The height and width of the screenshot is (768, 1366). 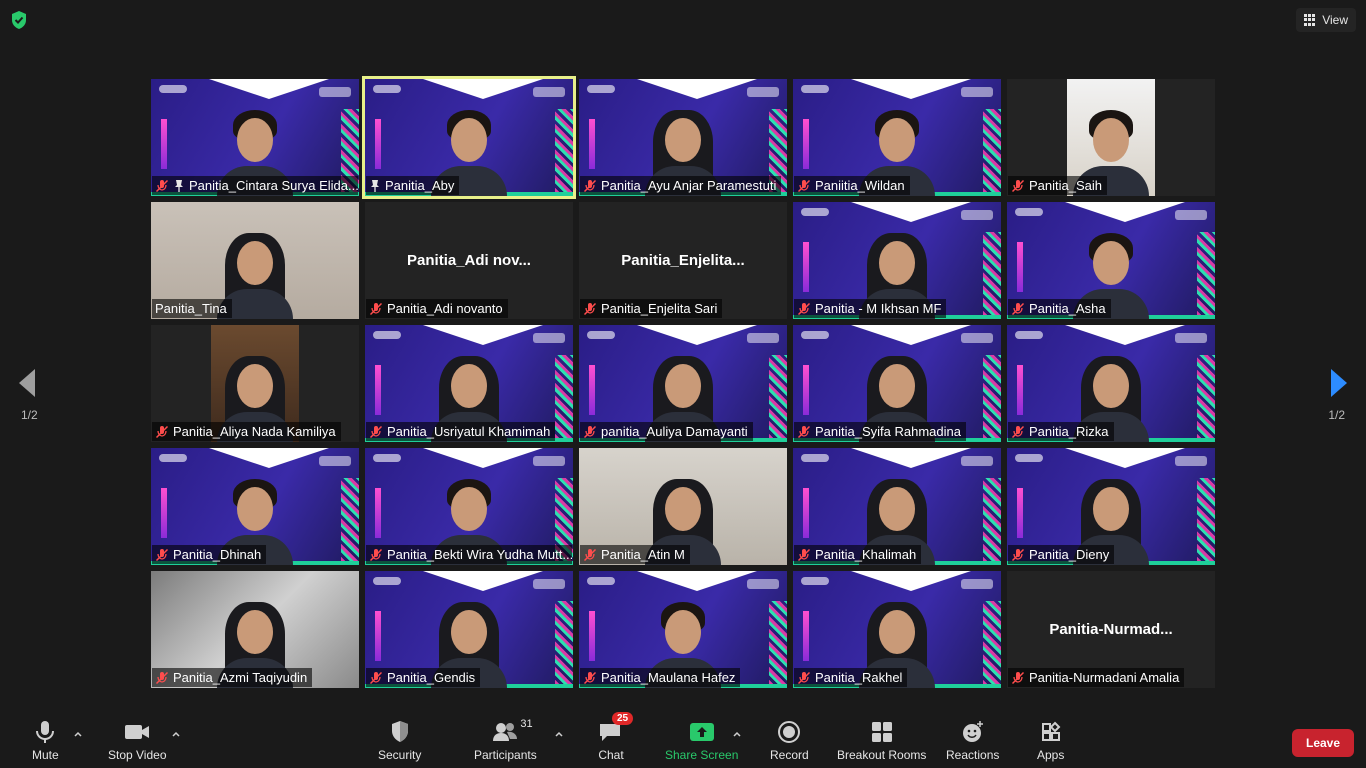 What do you see at coordinates (526, 724) in the screenshot?
I see `participants-count: 31` at bounding box center [526, 724].